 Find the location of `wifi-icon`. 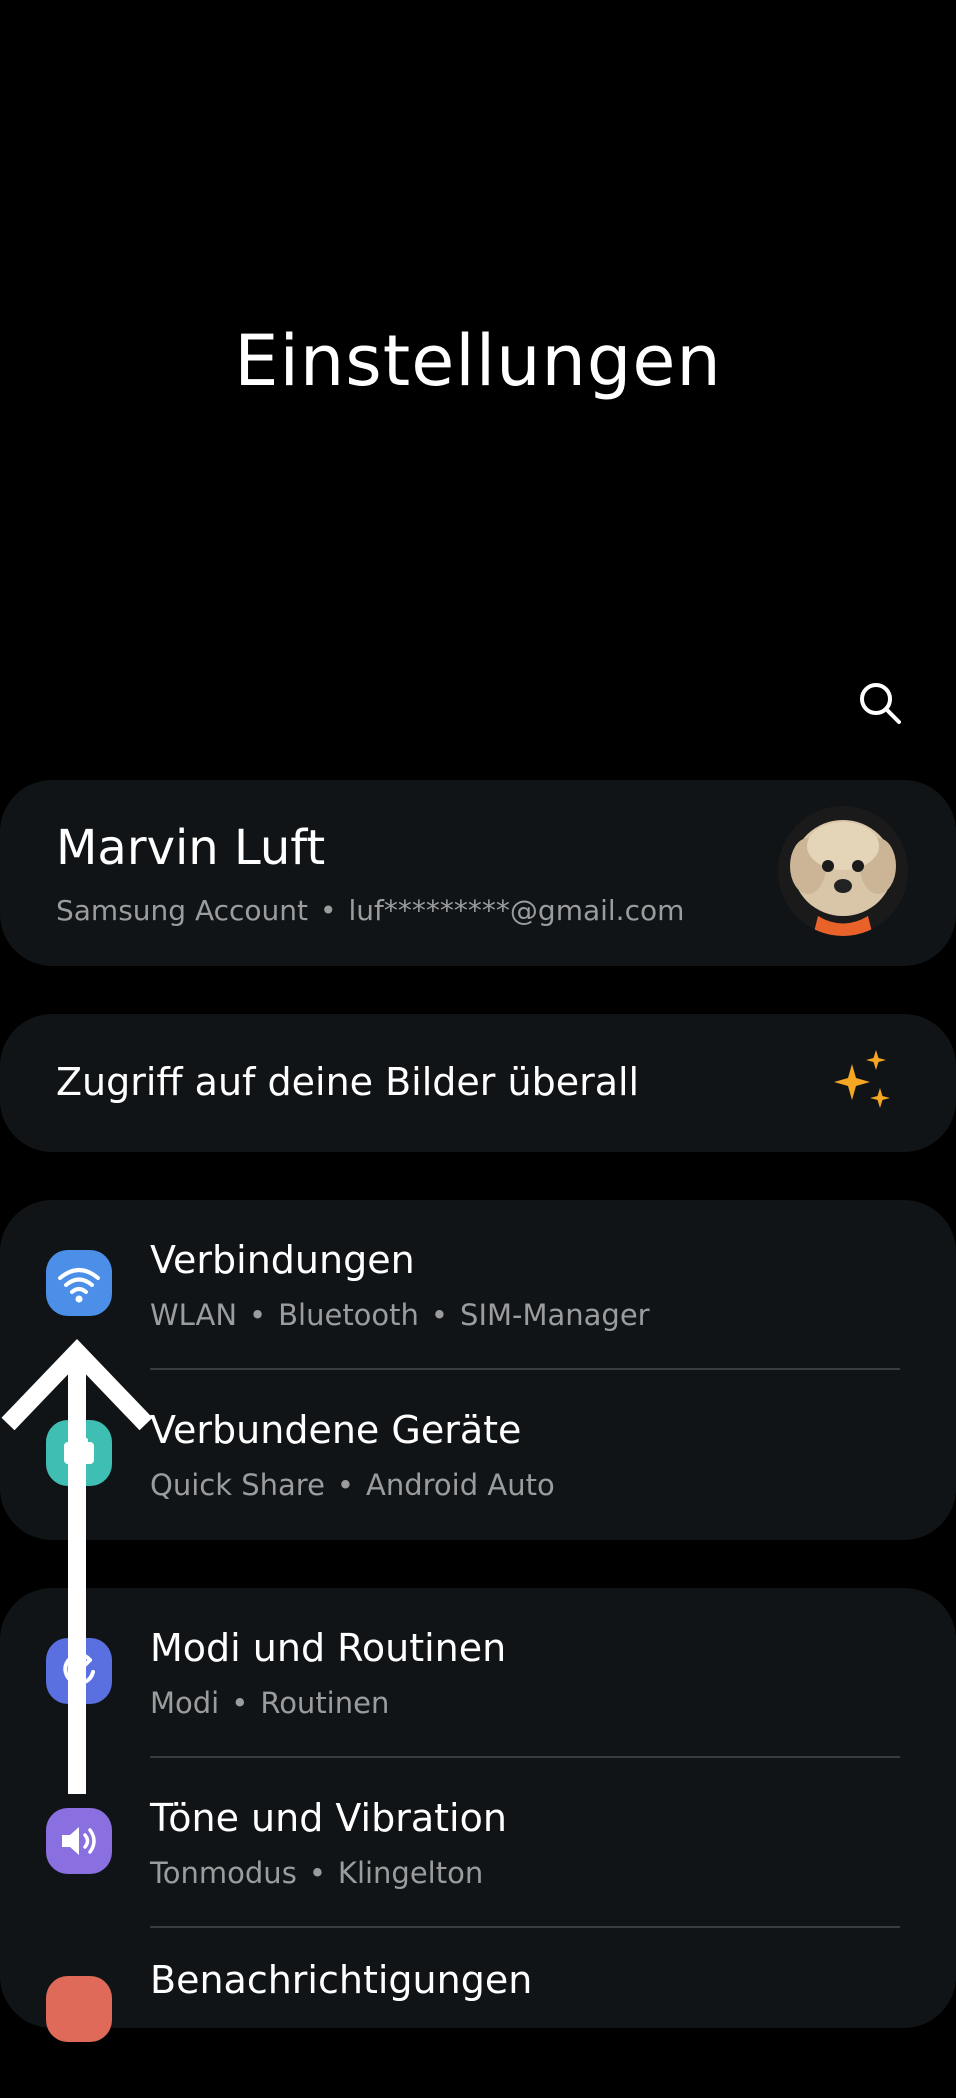

wifi-icon is located at coordinates (79, 1283).